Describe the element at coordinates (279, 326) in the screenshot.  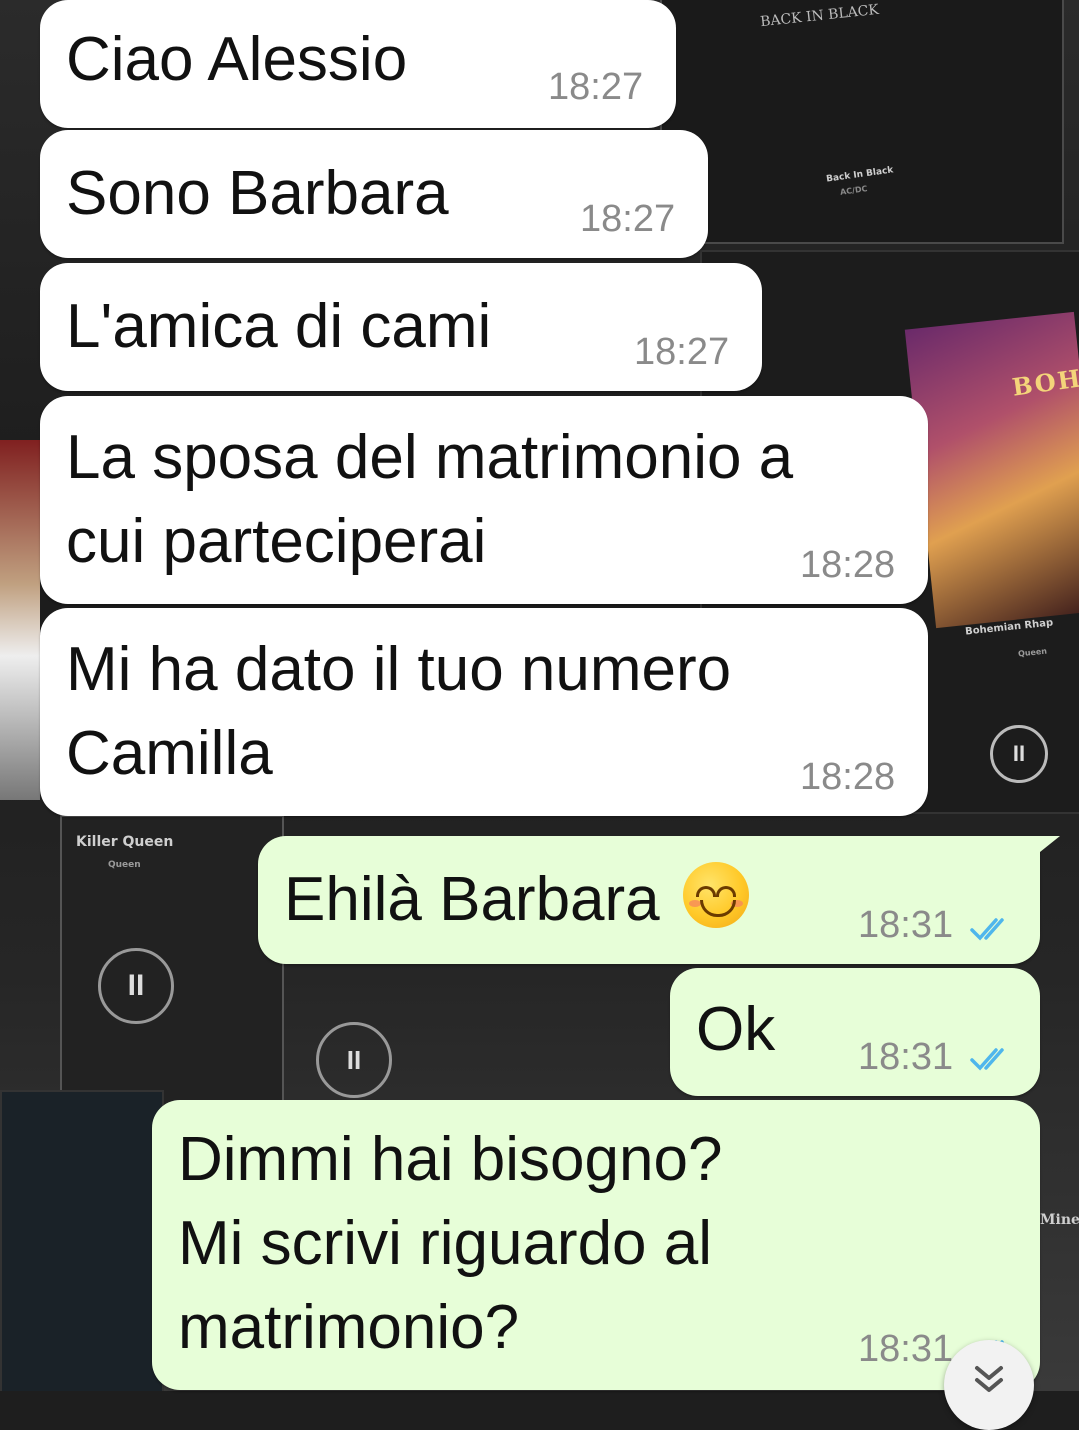
I see `message-text: L'amica di cami` at that location.